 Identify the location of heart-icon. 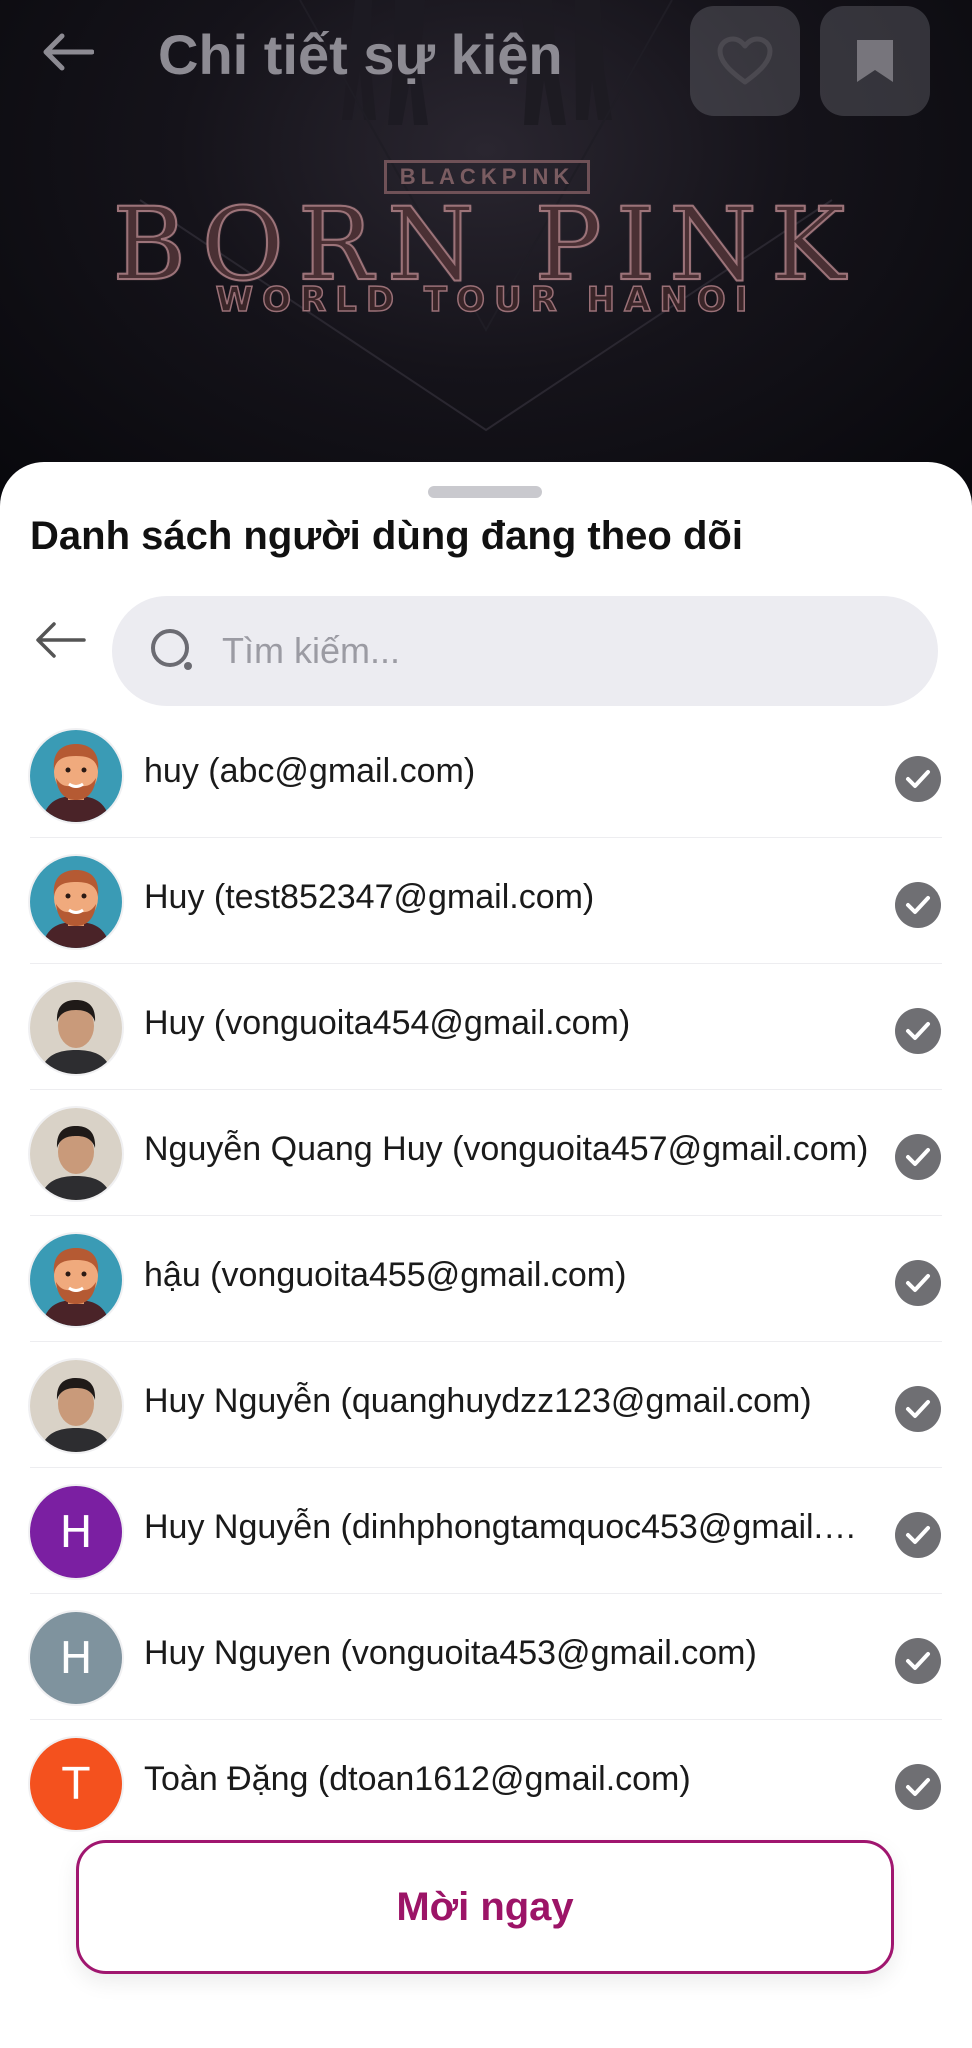
(745, 60).